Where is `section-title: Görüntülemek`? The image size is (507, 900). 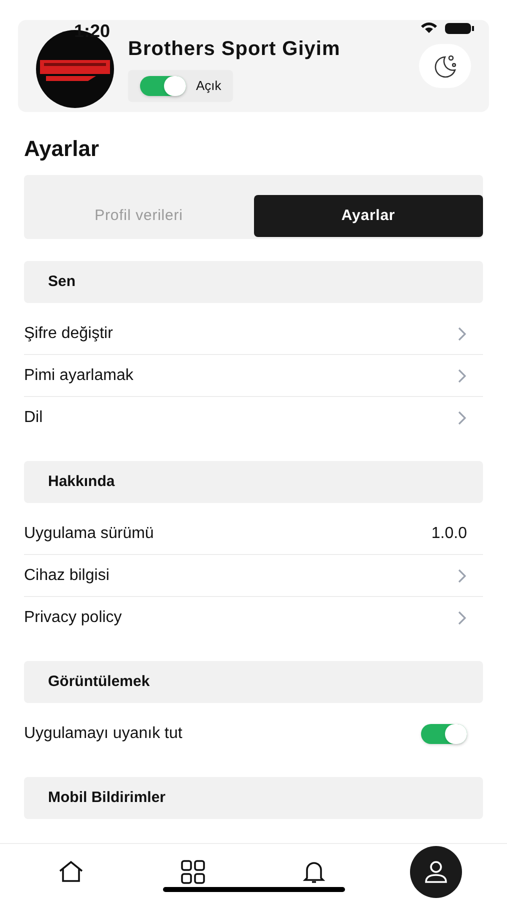
section-title: Görüntülemek is located at coordinates (99, 682).